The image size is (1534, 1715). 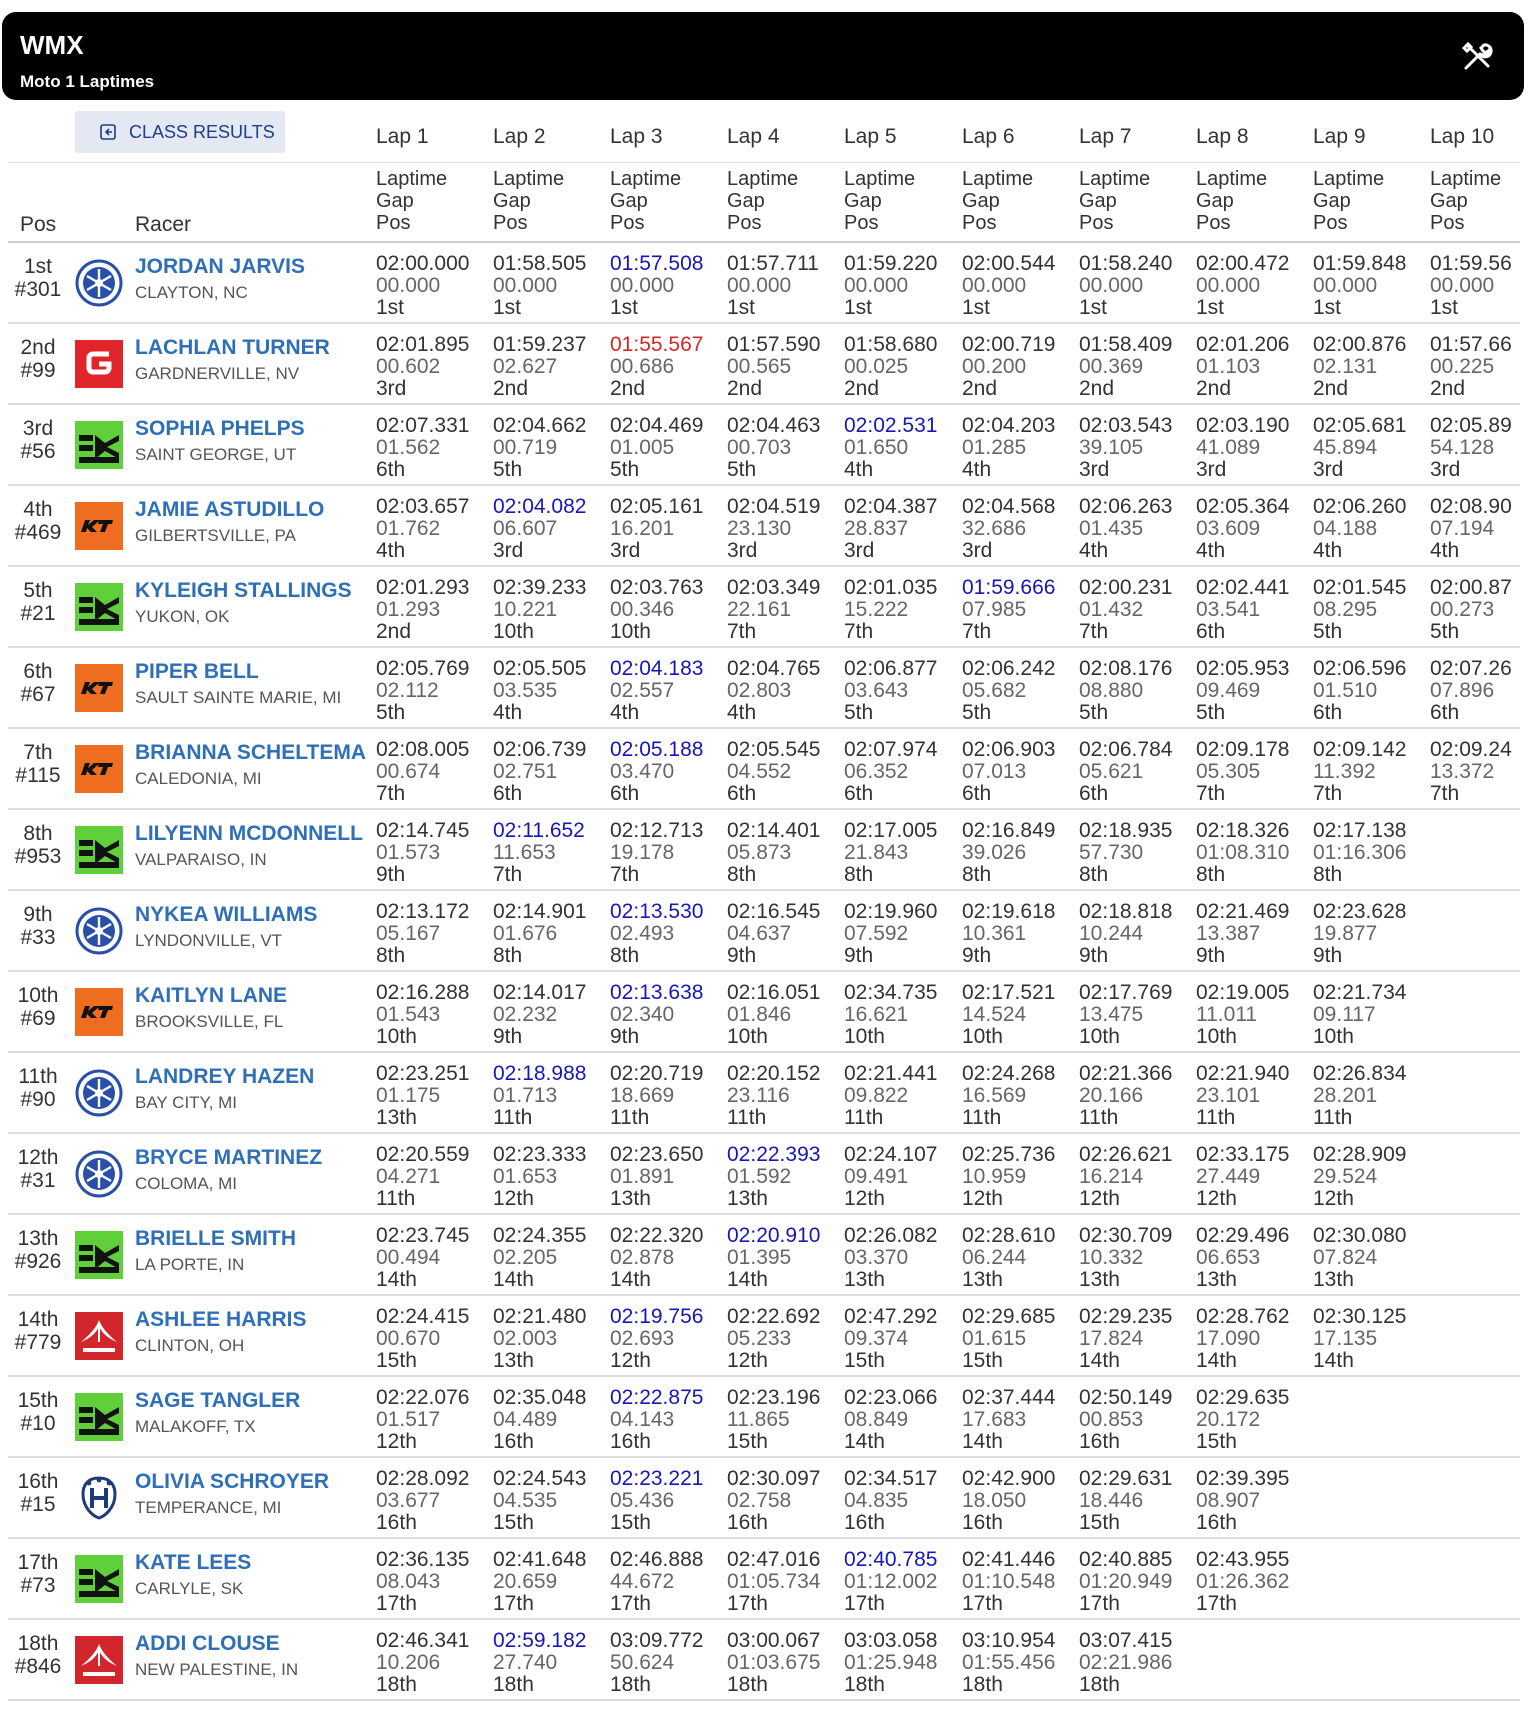 What do you see at coordinates (994, 852) in the screenshot?
I see `gap-value: 39.026` at bounding box center [994, 852].